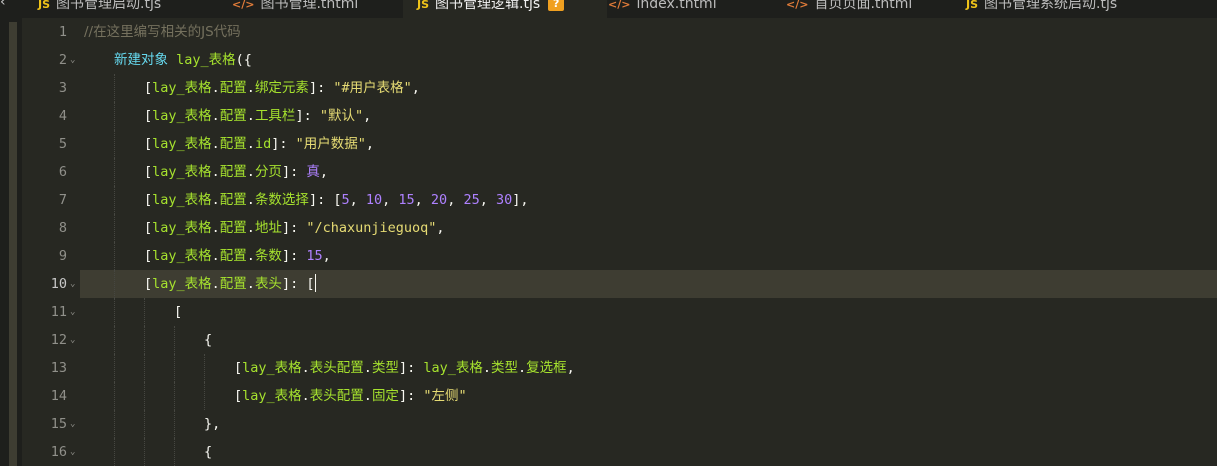  What do you see at coordinates (608, 312) in the screenshot?
I see `code-line: 11 ⌄ [` at bounding box center [608, 312].